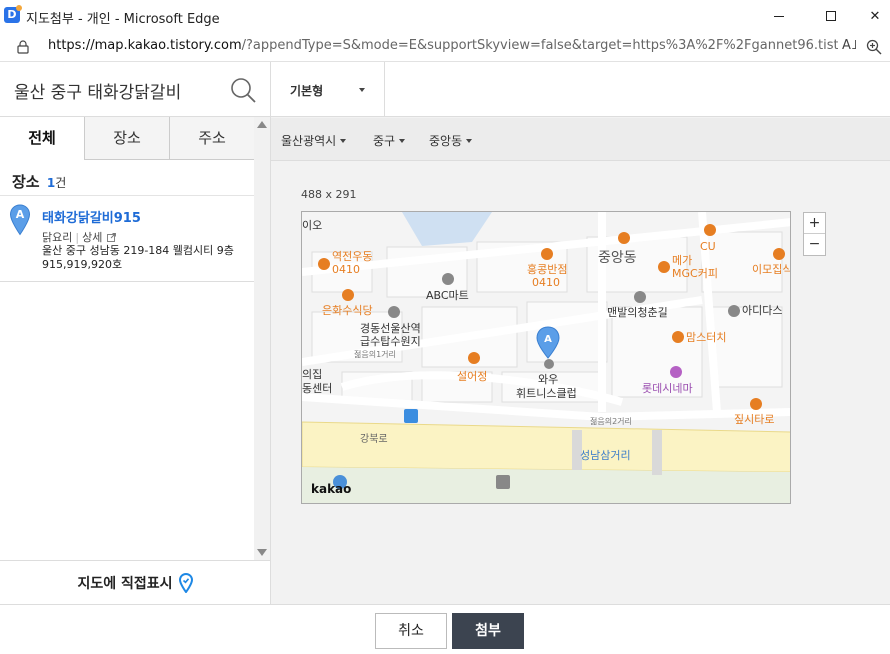 This screenshot has height=654, width=890. What do you see at coordinates (328, 89) in the screenshot?
I see `map-type-select: 기본형` at bounding box center [328, 89].